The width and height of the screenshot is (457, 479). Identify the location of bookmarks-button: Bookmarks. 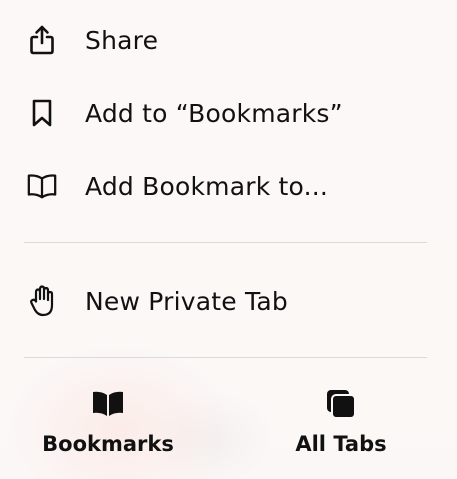
(108, 424).